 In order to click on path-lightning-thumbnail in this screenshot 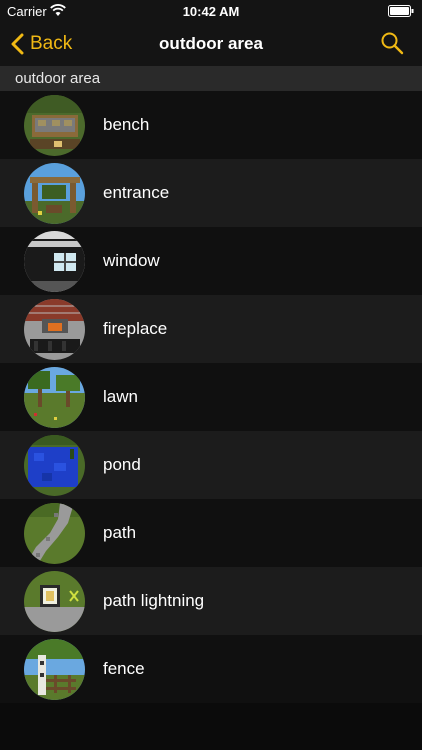, I will do `click(54, 601)`.